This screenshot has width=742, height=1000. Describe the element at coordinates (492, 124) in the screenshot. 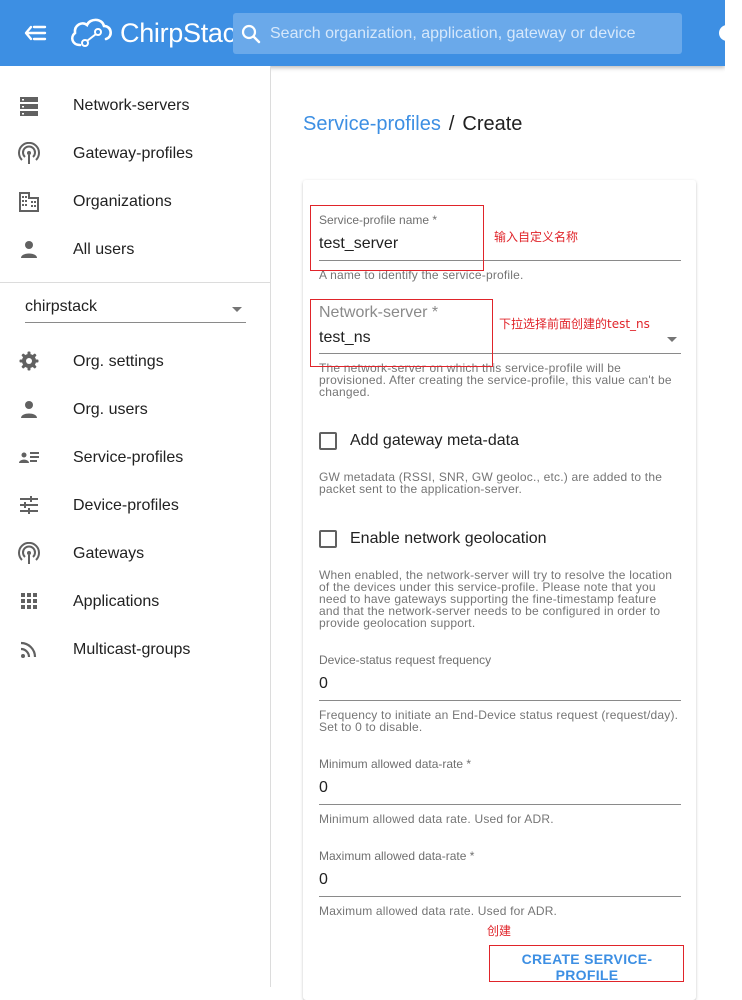

I see `page-title: Create` at that location.